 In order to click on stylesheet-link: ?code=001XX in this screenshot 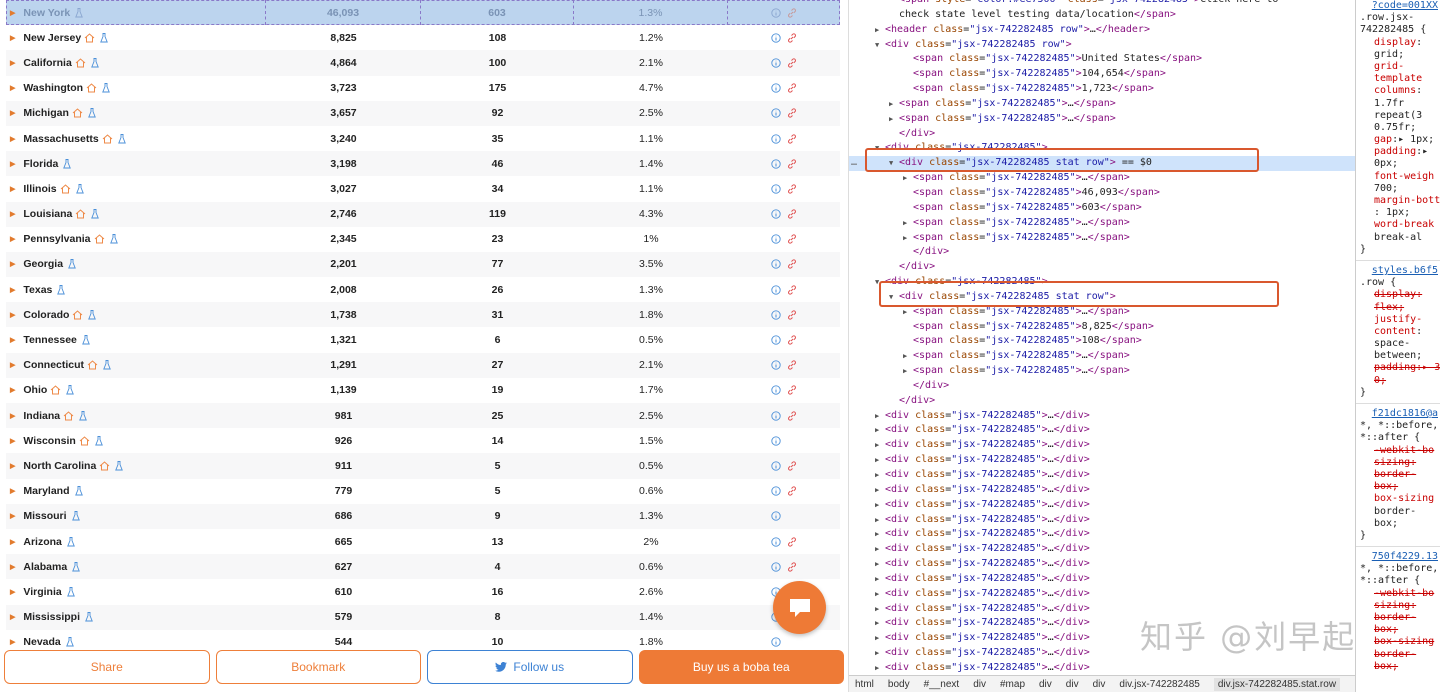, I will do `click(1398, 6)`.